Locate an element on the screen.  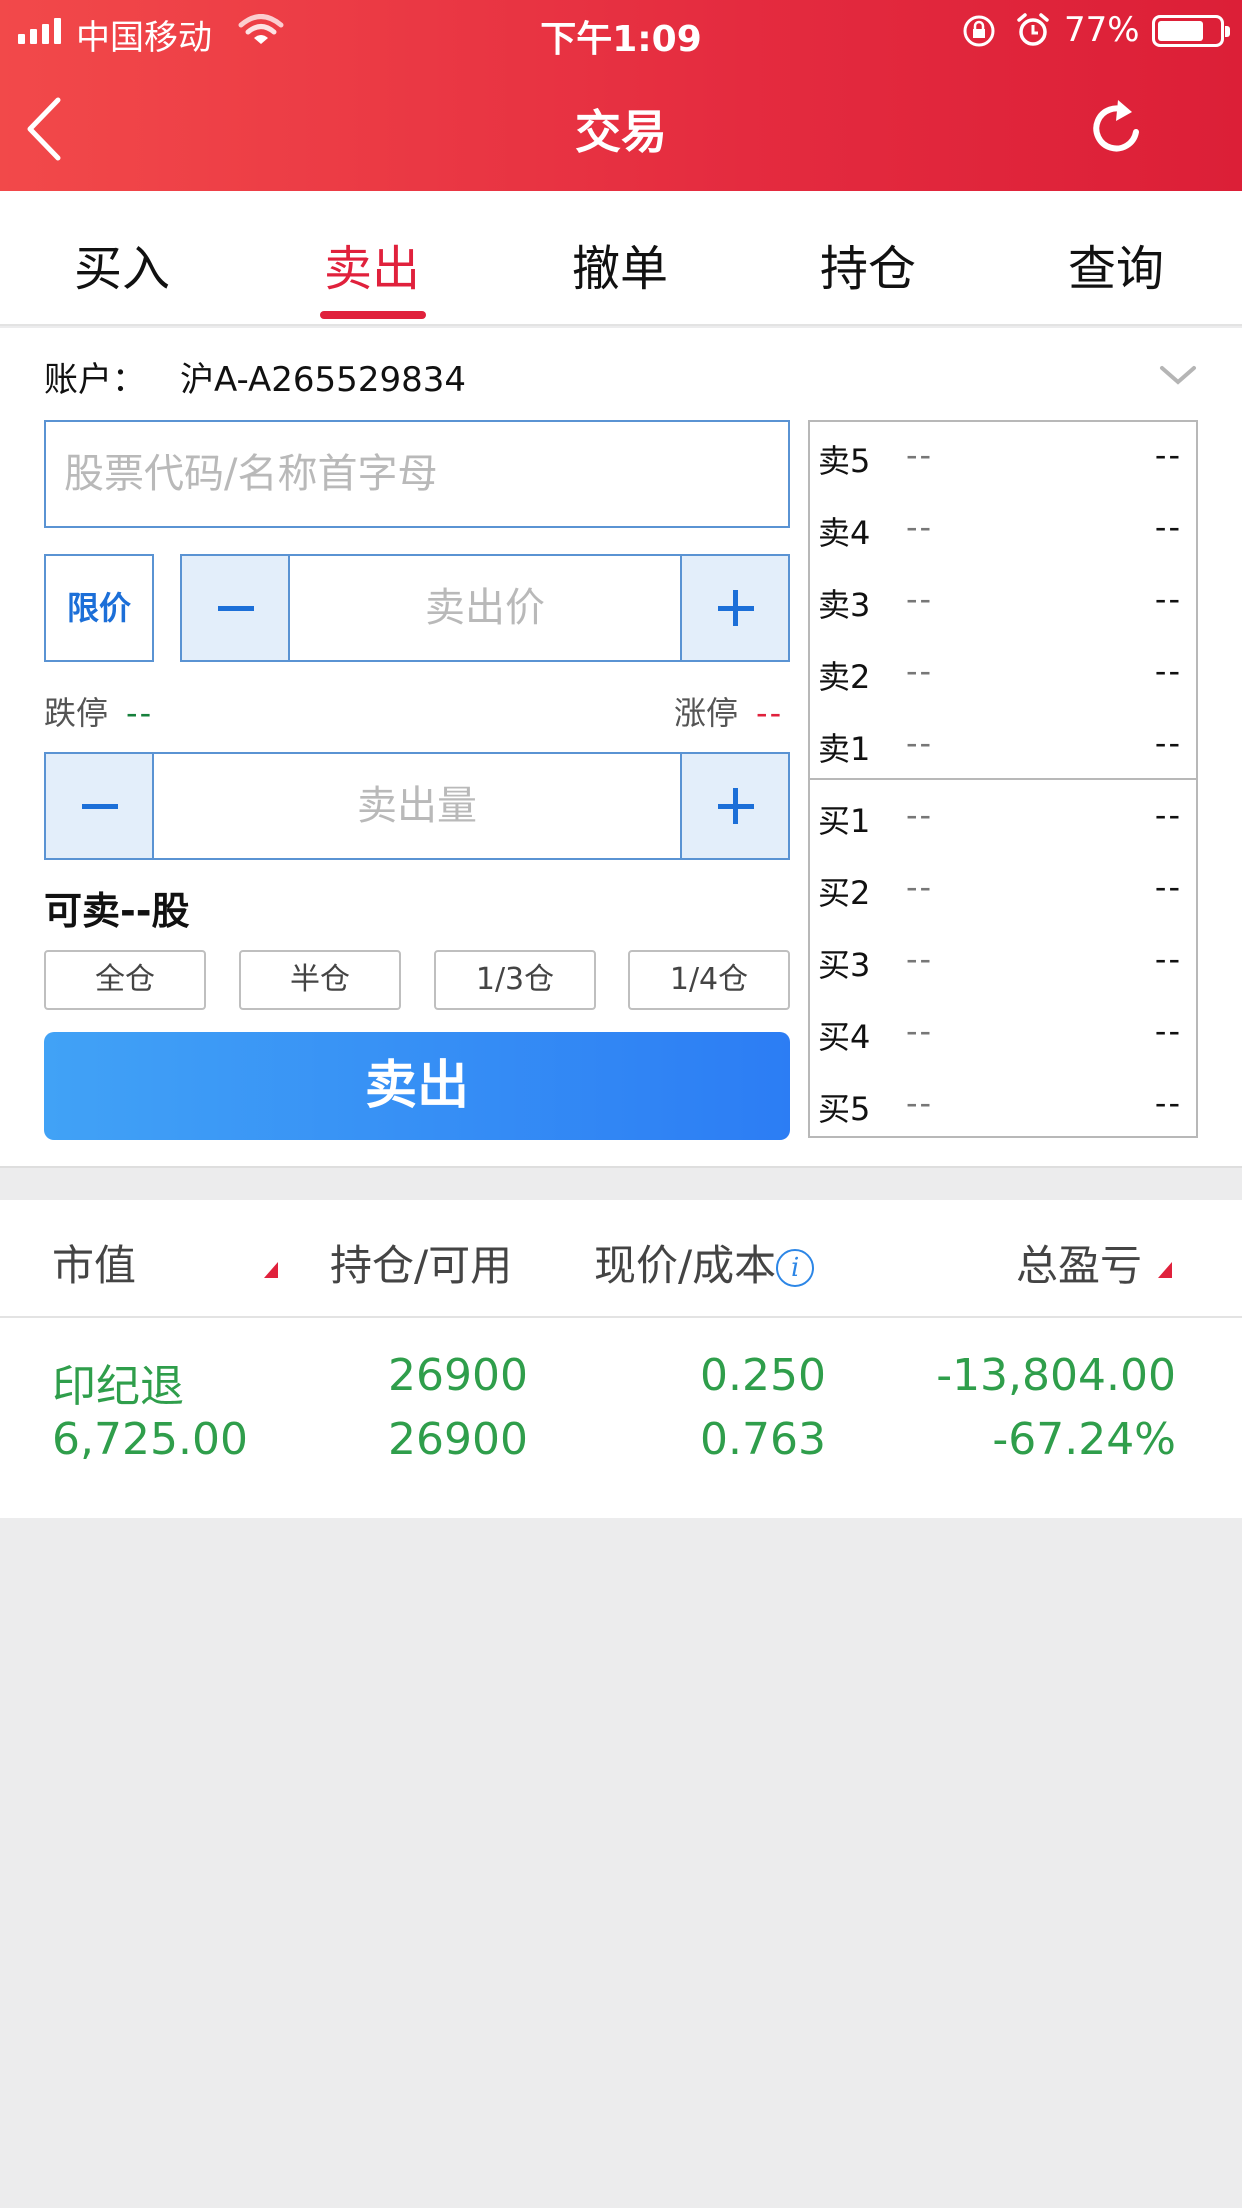
header-position: 持仓/可用 is located at coordinates (421, 1265).